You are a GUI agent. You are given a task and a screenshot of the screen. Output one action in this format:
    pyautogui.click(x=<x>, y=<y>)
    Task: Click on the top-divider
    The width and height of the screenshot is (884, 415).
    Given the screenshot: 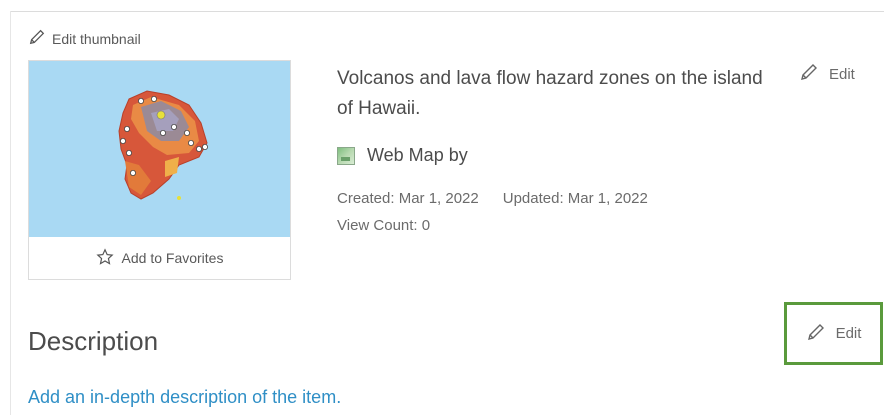 What is the action you would take?
    pyautogui.click(x=447, y=11)
    